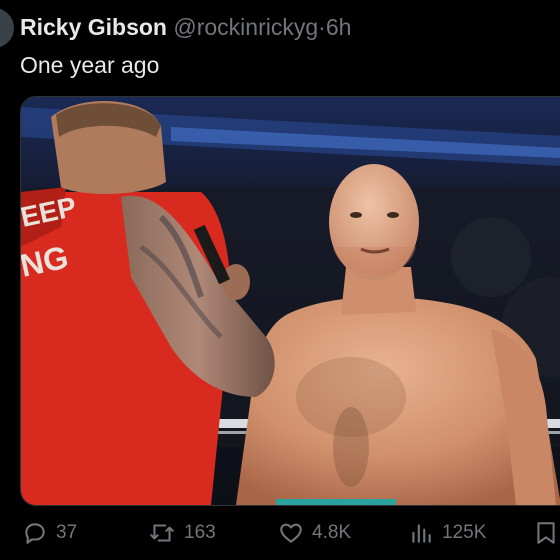  I want to click on repost-count: 163, so click(200, 532).